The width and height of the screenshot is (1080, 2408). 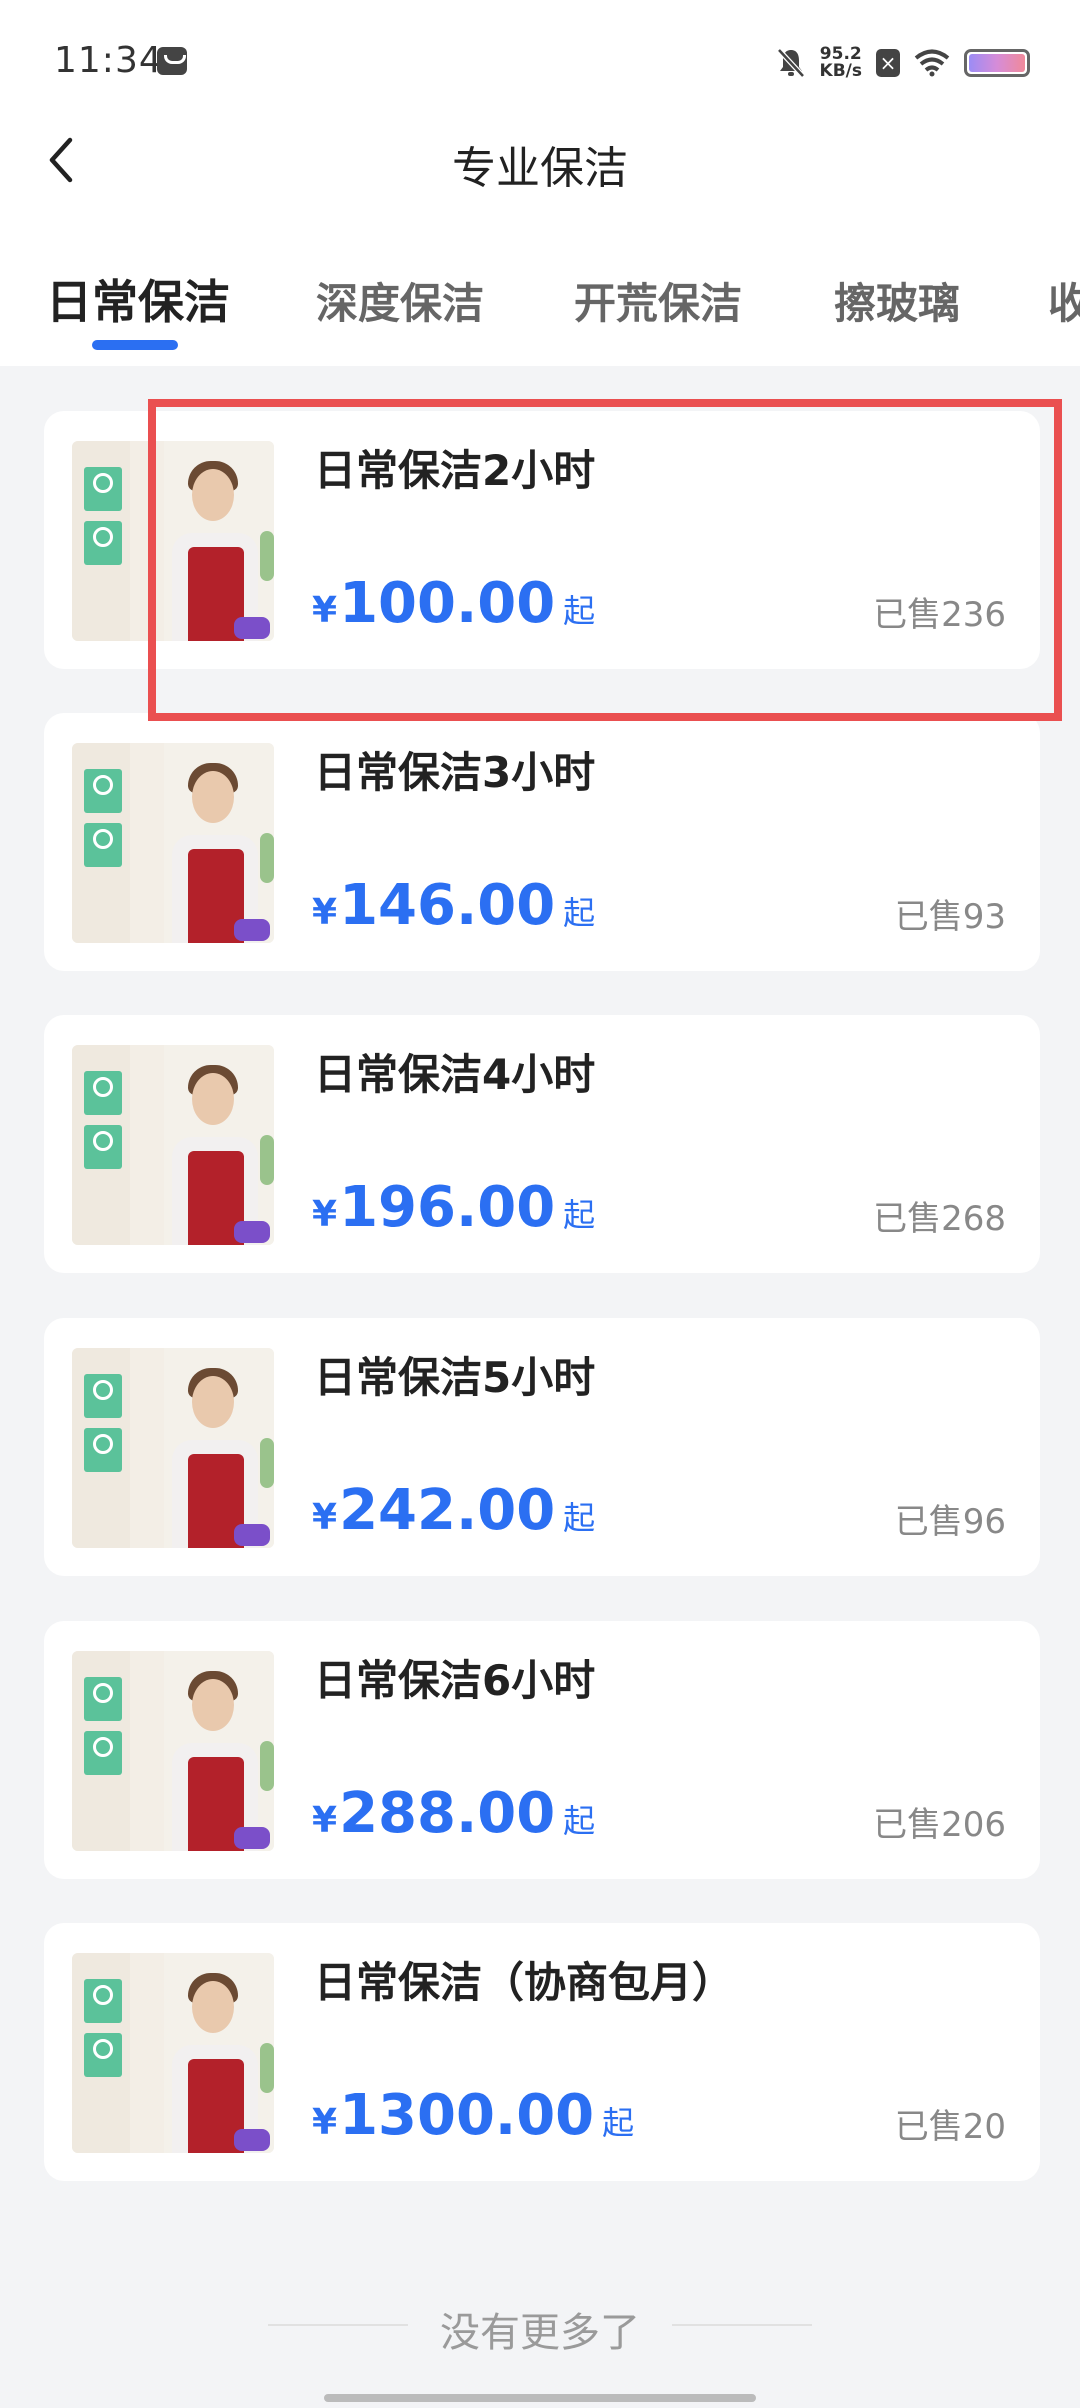 I want to click on sold-count: 已售20, so click(x=950, y=2127).